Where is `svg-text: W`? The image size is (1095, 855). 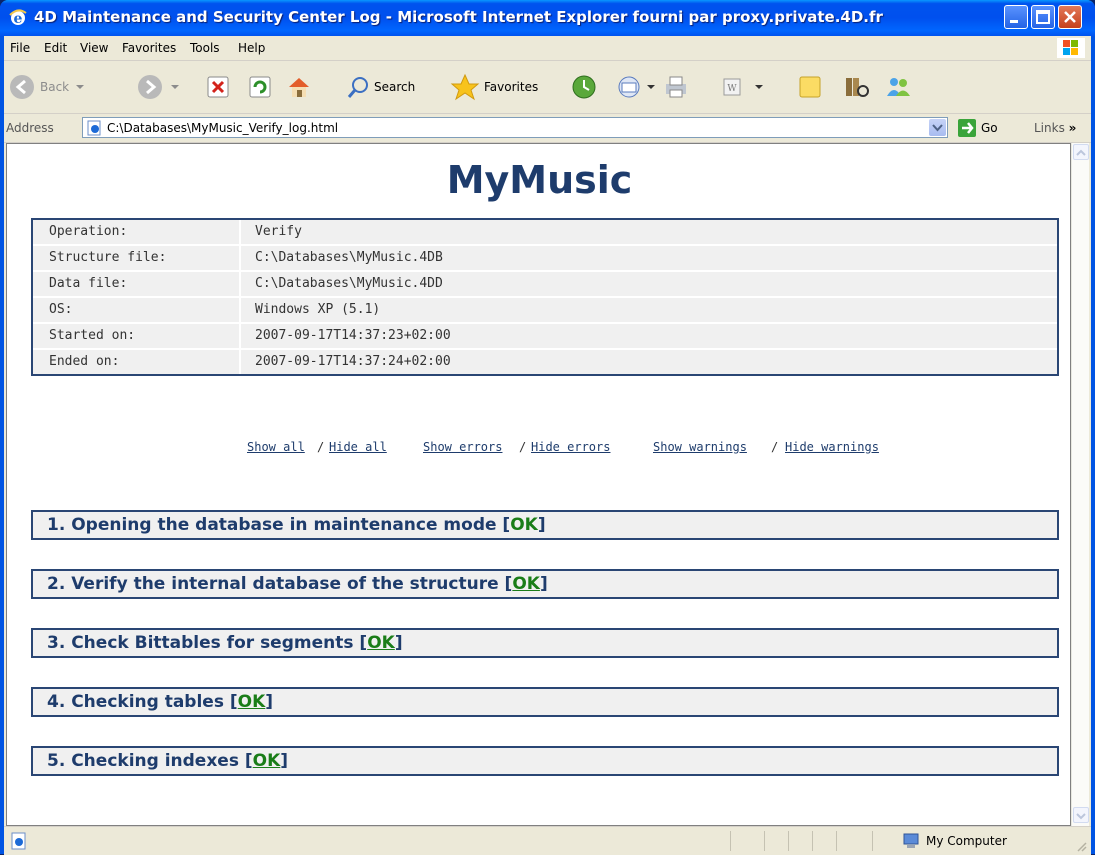 svg-text: W is located at coordinates (732, 89).